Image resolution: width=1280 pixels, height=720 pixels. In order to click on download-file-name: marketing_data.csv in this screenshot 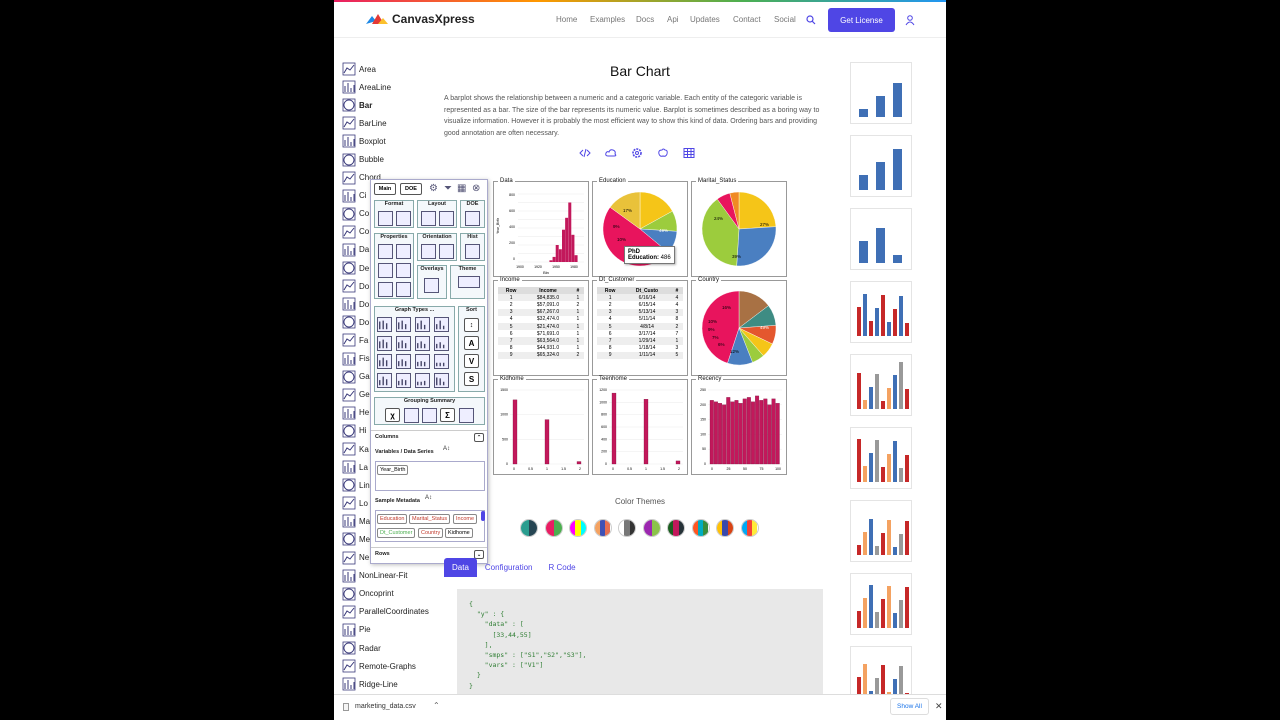, I will do `click(385, 706)`.